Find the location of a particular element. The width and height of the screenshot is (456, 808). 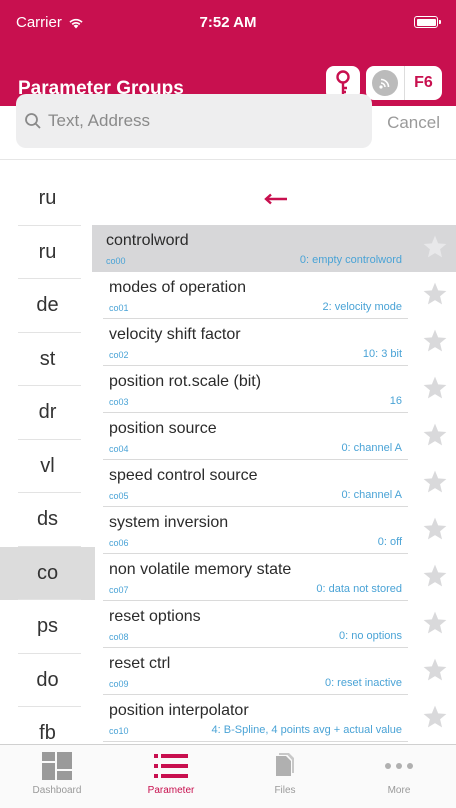

parameter-row: system inversion co06 0: off is located at coordinates (275, 530).